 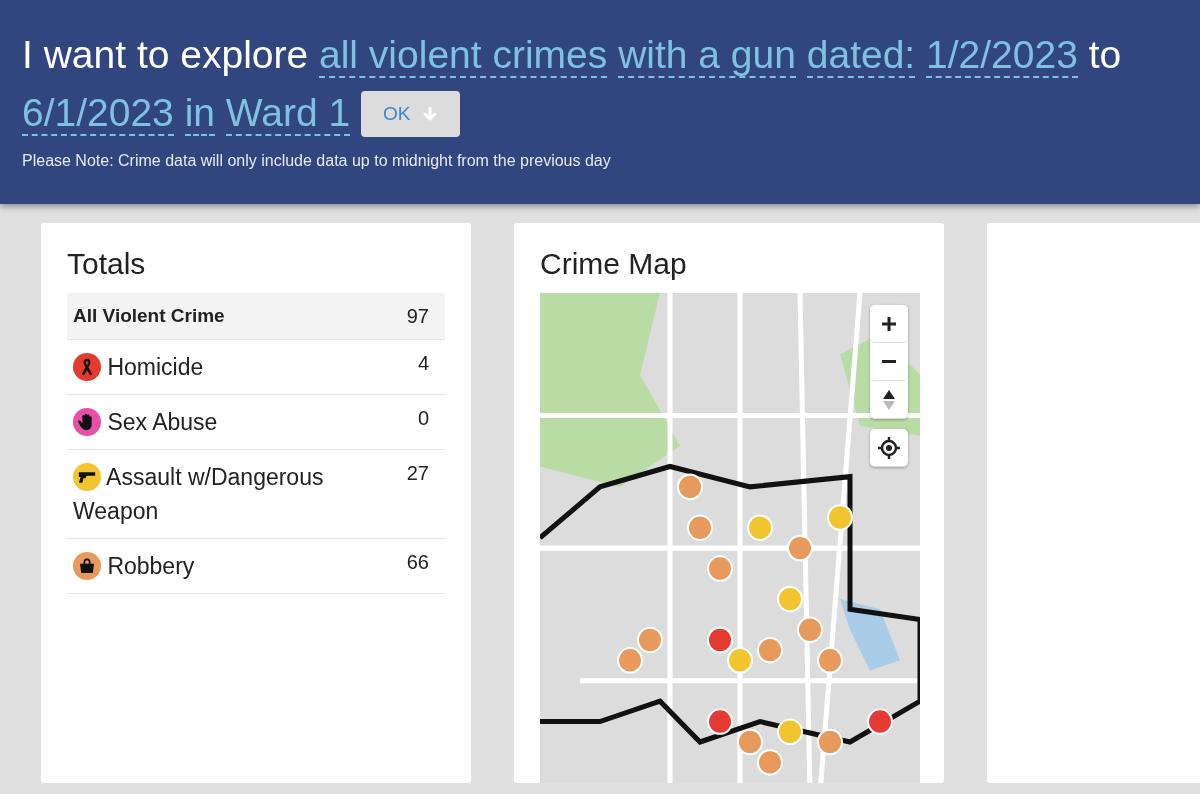 I want to click on ok-button: OK, so click(x=410, y=114).